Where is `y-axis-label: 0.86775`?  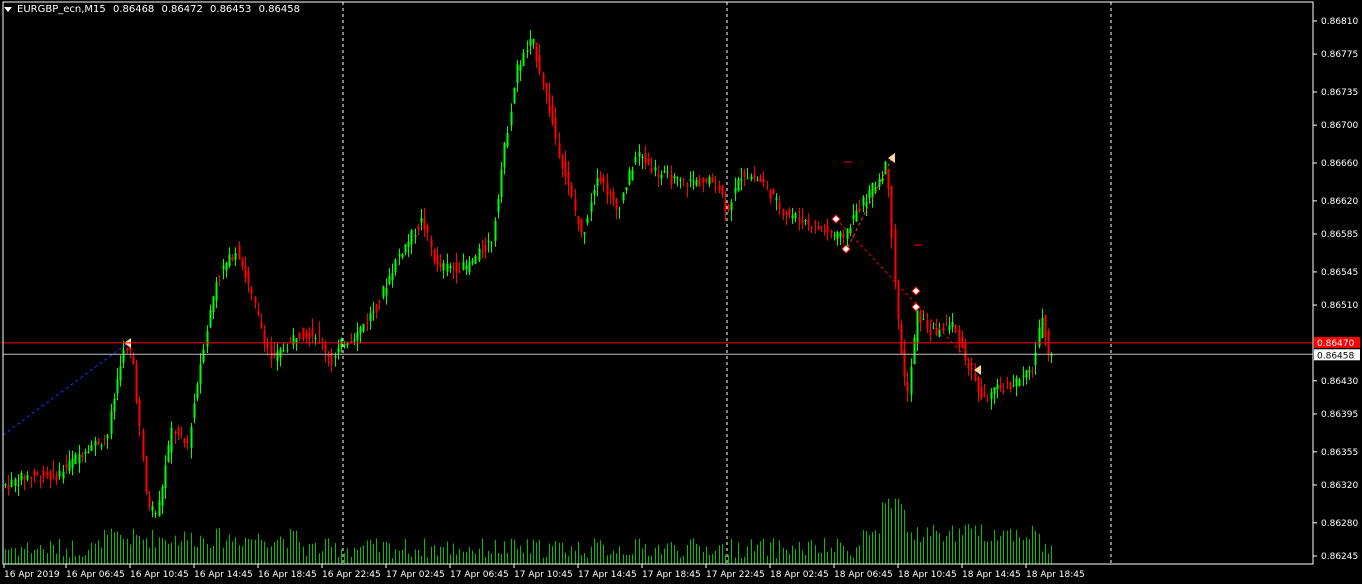
y-axis-label: 0.86775 is located at coordinates (1339, 55).